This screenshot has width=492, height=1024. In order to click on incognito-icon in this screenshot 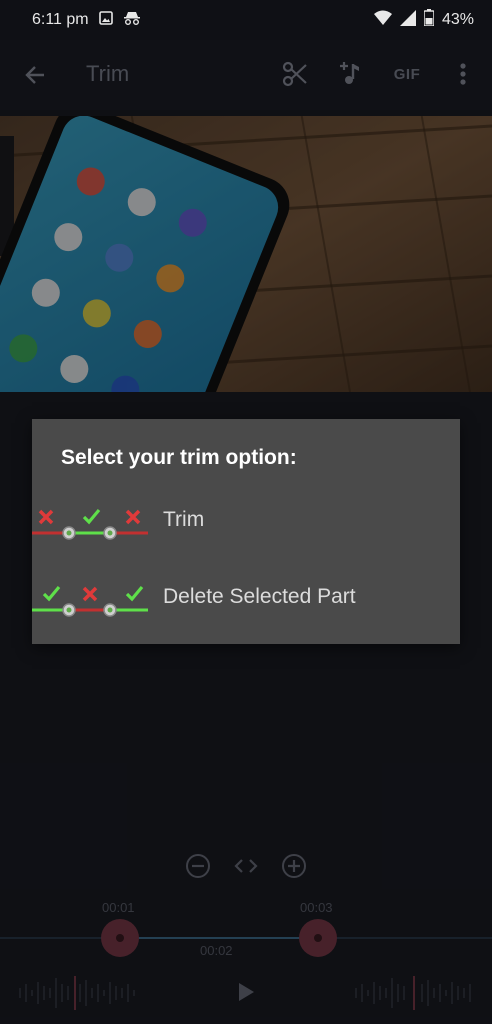, I will do `click(132, 20)`.